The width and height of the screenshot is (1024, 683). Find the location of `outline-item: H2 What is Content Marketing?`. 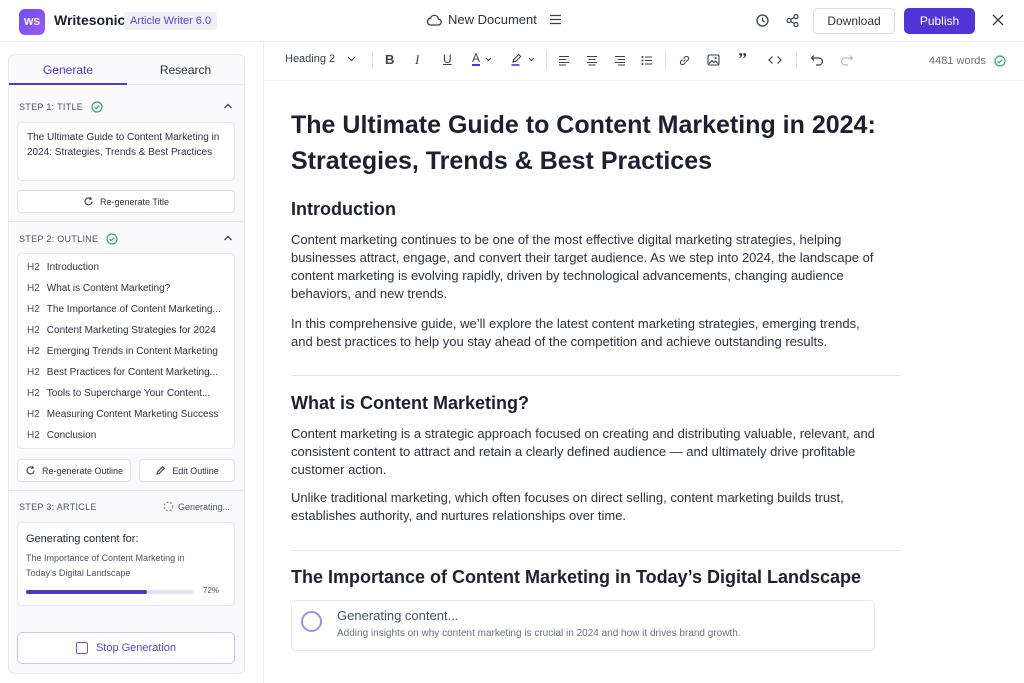

outline-item: H2 What is Content Marketing? is located at coordinates (98, 288).